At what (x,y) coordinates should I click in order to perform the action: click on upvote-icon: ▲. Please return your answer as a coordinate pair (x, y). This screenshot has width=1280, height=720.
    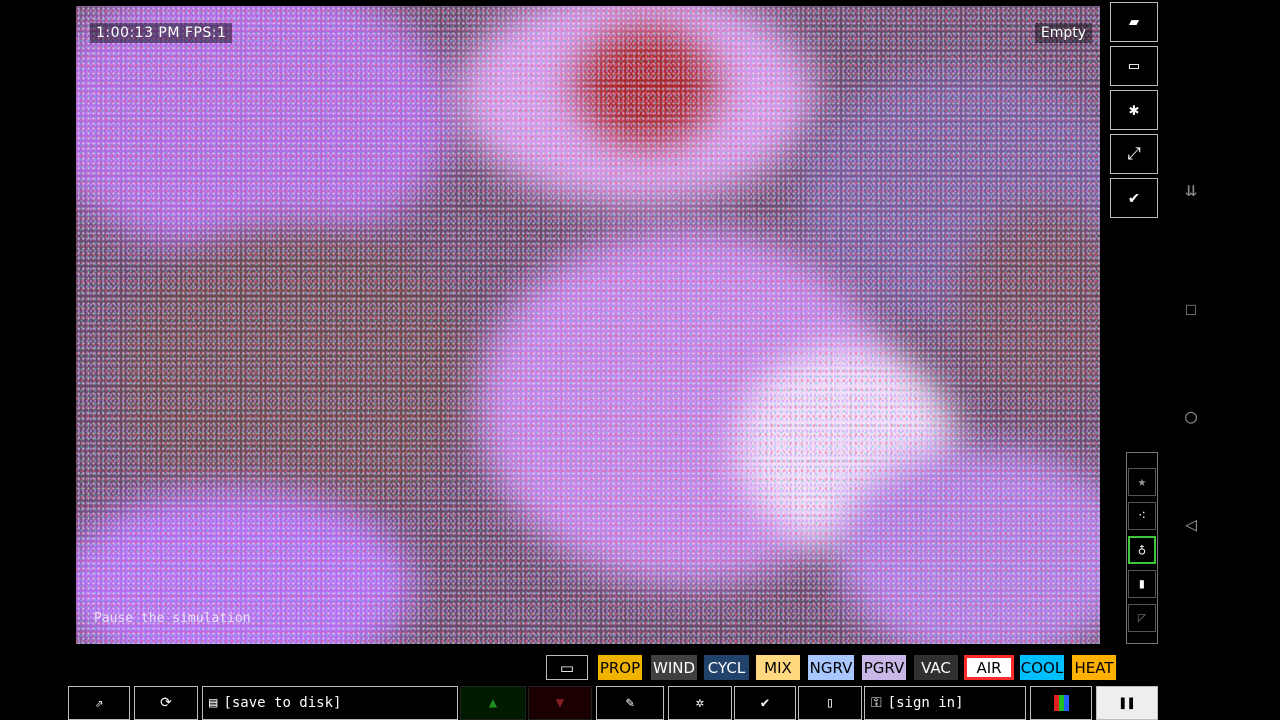
    Looking at the image, I should click on (493, 703).